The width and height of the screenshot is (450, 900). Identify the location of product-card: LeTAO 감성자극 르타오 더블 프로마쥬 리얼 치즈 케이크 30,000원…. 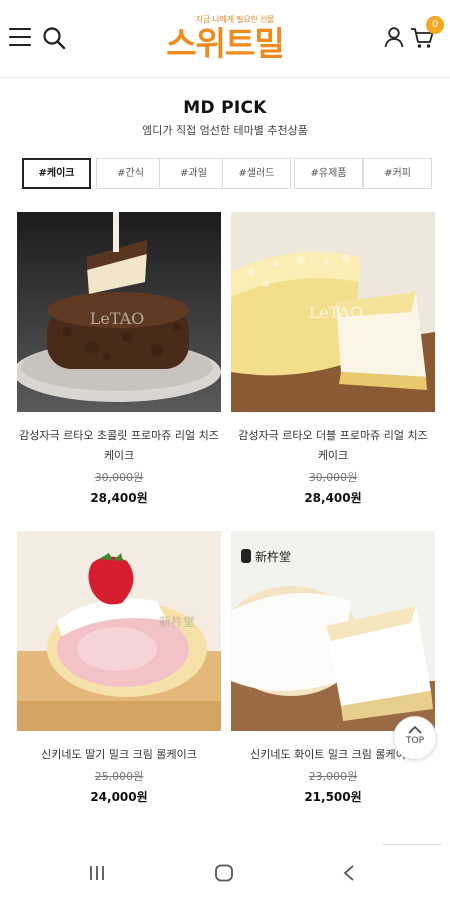
(333, 360).